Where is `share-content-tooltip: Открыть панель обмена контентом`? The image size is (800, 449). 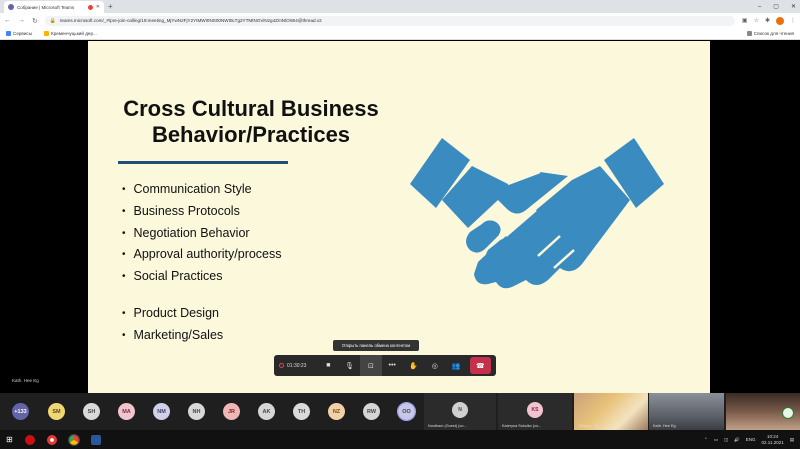 share-content-tooltip: Открыть панель обмена контентом is located at coordinates (376, 345).